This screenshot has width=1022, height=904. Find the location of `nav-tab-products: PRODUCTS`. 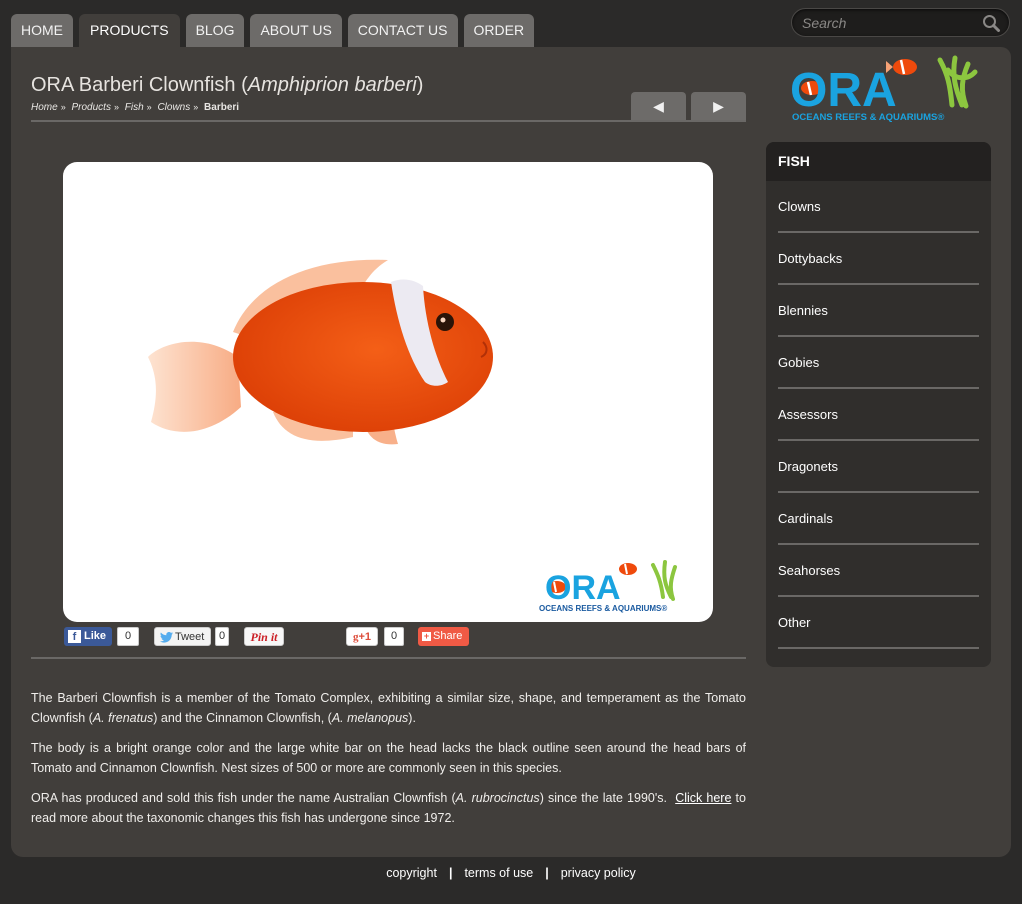

nav-tab-products: PRODUCTS is located at coordinates (129, 30).